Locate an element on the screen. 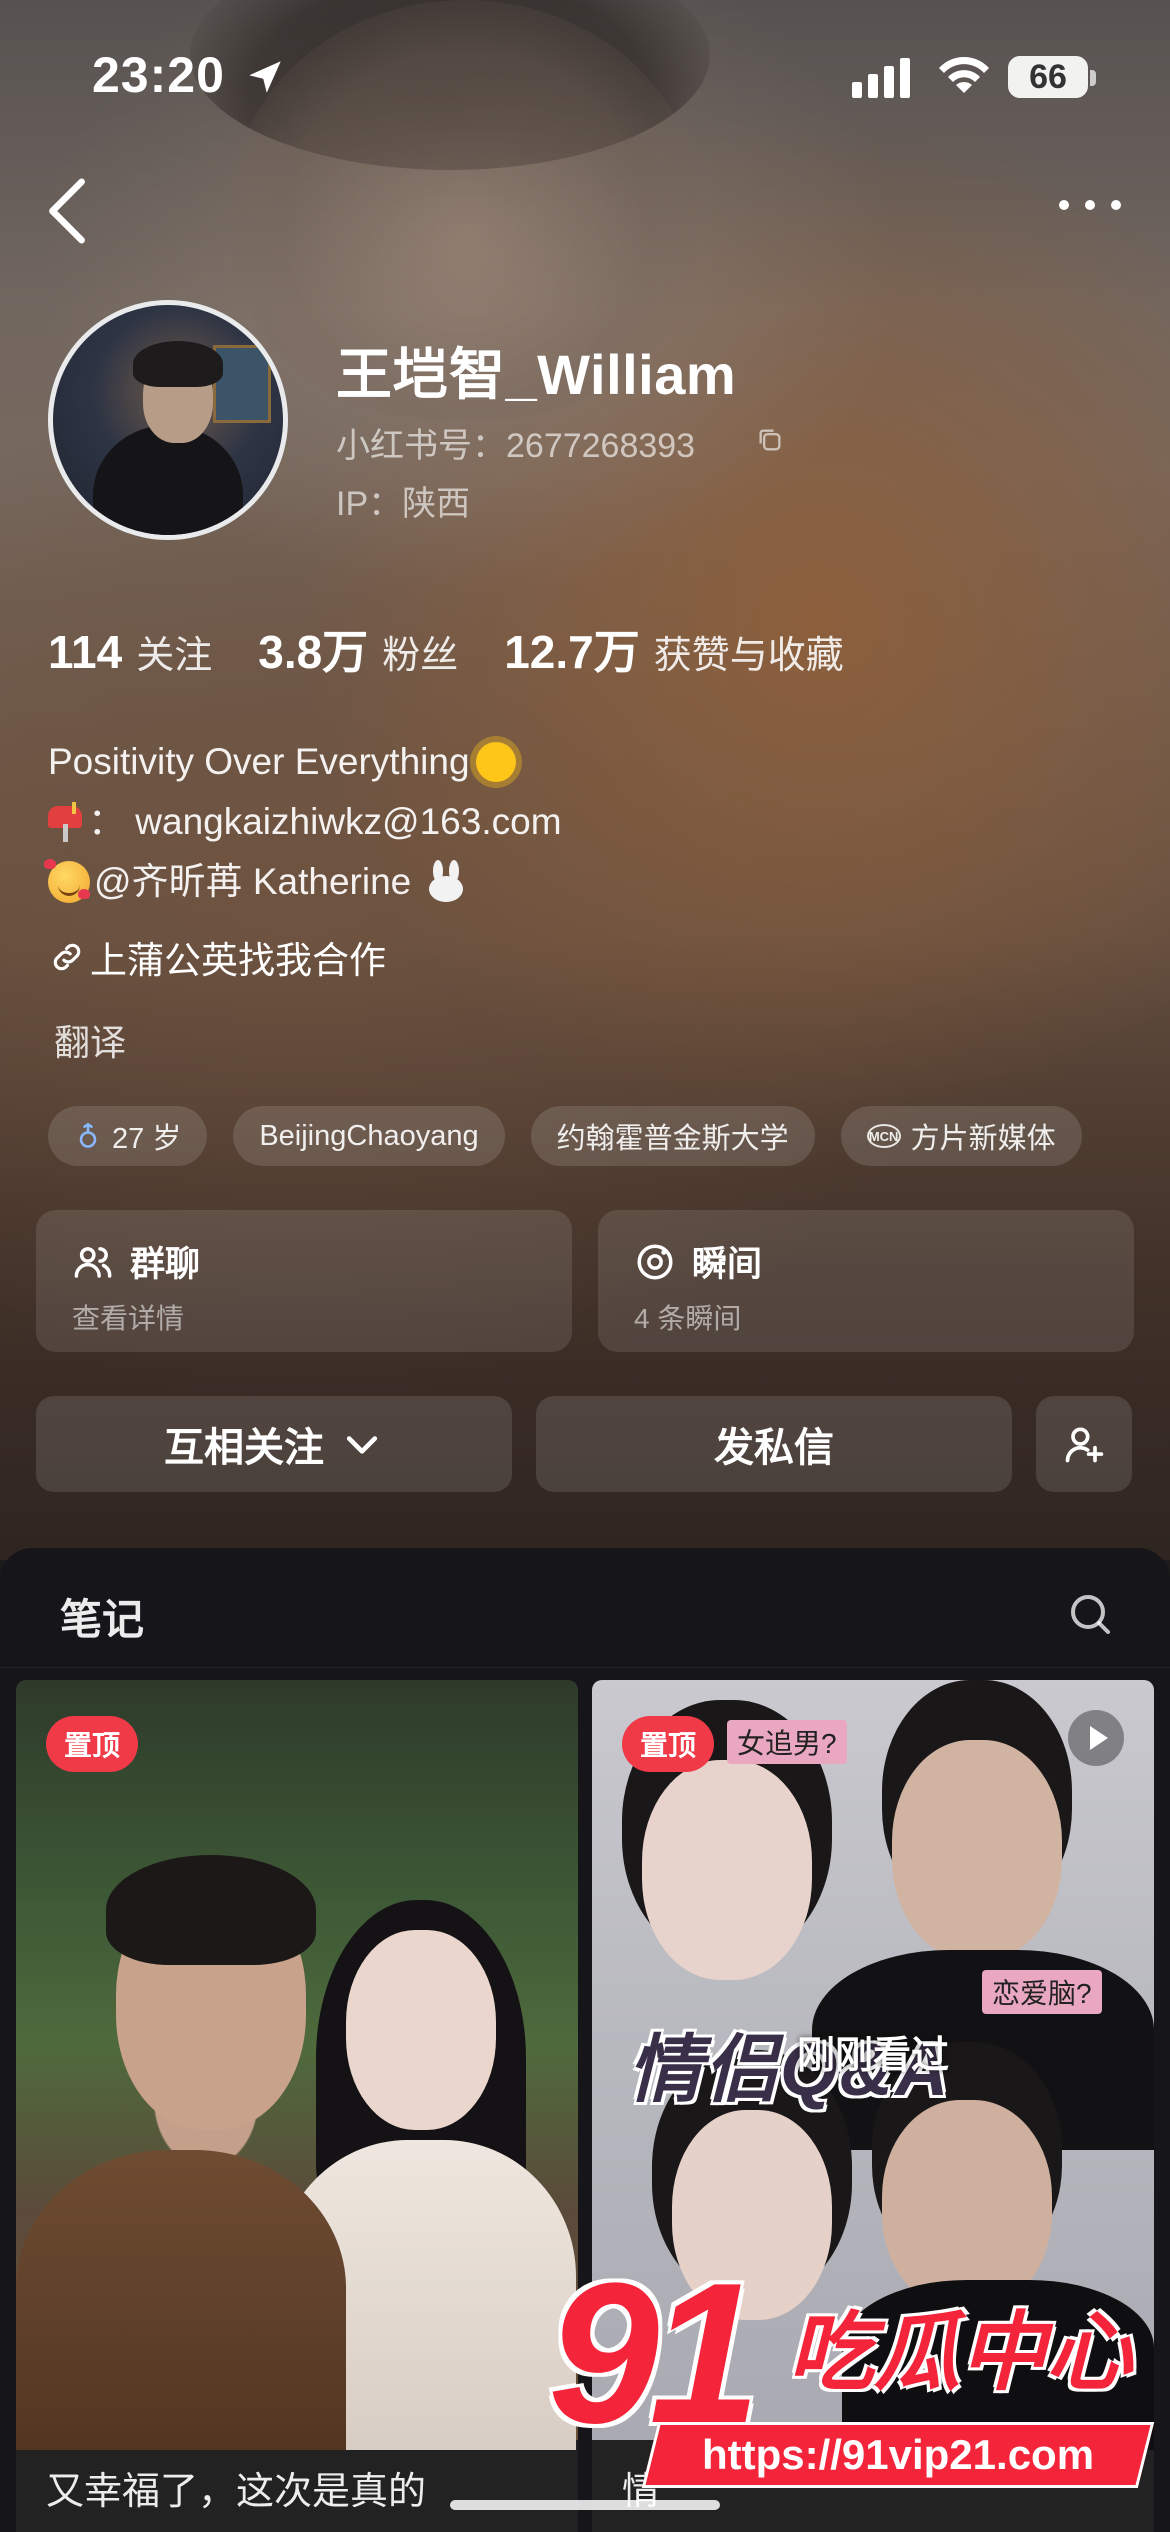  stat-label: 关注 is located at coordinates (174, 656).